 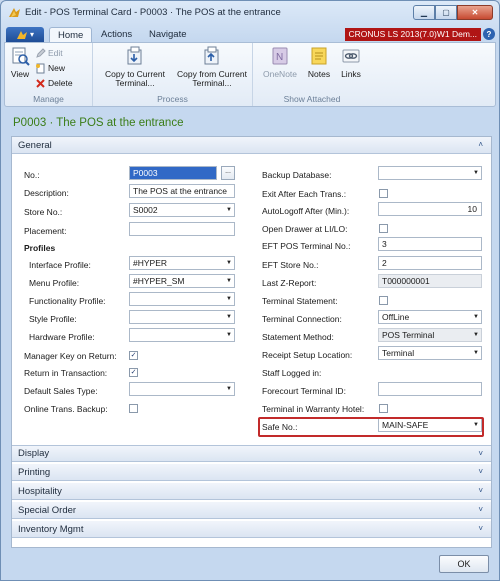 What do you see at coordinates (430, 173) in the screenshot?
I see `backup-database-dropdown: ▼` at bounding box center [430, 173].